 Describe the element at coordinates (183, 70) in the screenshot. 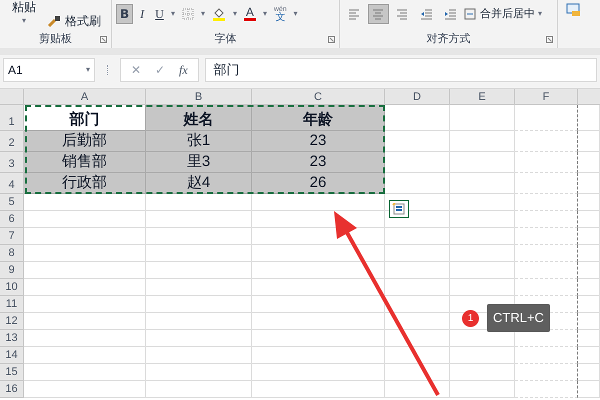

I see `insert-function-button: fx` at that location.